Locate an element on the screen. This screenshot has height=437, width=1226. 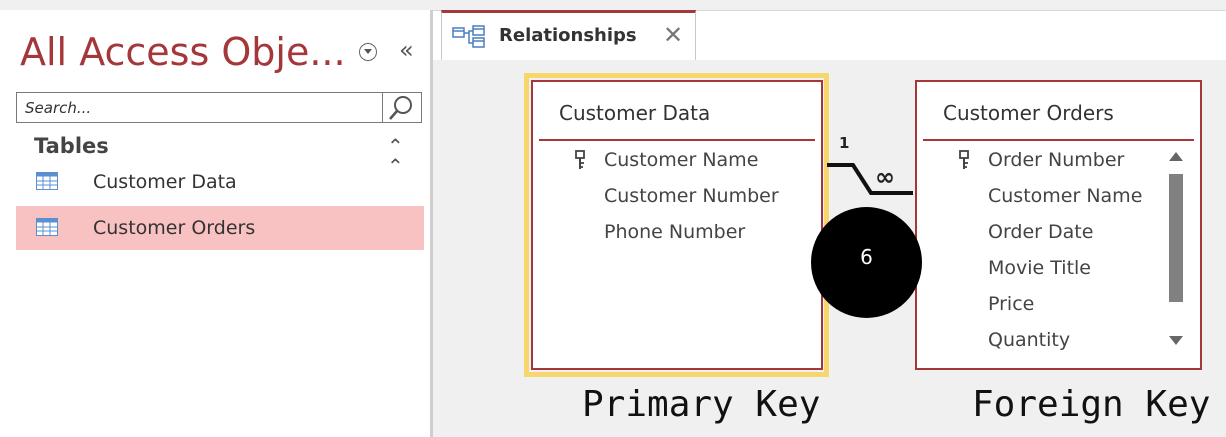
field-phone-number: Phone Number is located at coordinates (674, 232).